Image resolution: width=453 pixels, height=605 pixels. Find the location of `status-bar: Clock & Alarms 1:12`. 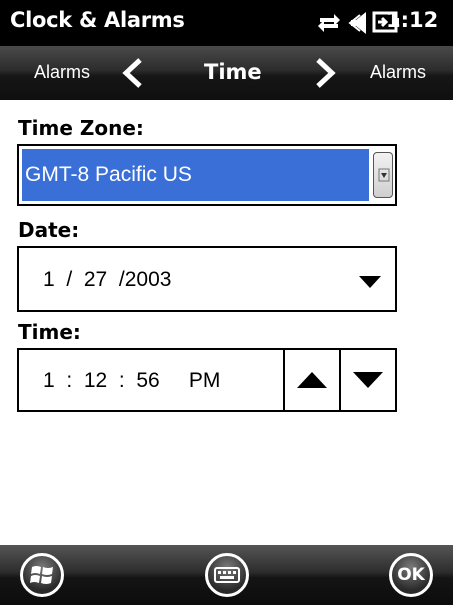

status-bar: Clock & Alarms 1:12 is located at coordinates (226, 23).